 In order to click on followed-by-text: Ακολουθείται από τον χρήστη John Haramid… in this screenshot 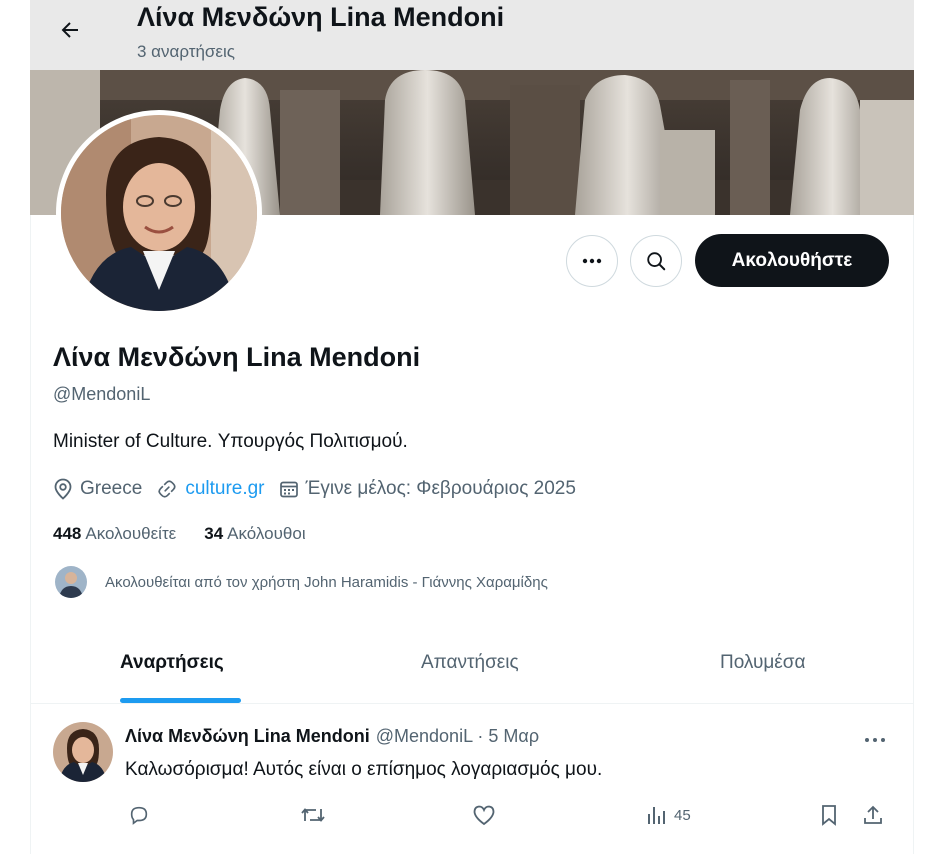, I will do `click(326, 582)`.